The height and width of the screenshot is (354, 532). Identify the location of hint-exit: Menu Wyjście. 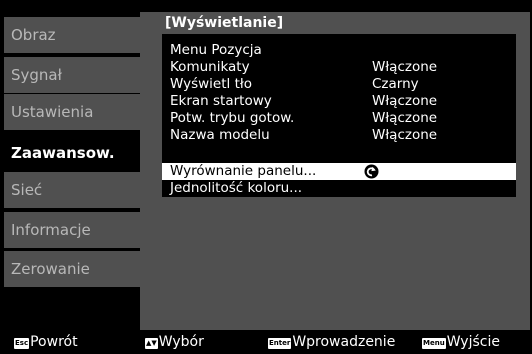
(461, 342).